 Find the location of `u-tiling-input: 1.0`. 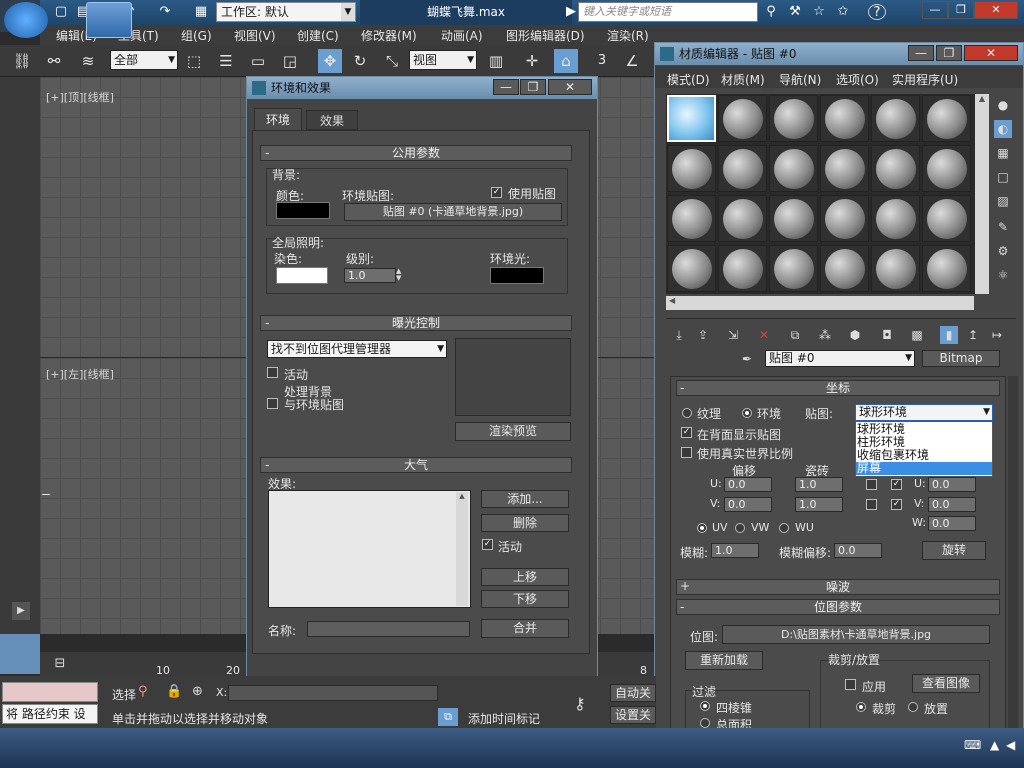

u-tiling-input: 1.0 is located at coordinates (819, 484).